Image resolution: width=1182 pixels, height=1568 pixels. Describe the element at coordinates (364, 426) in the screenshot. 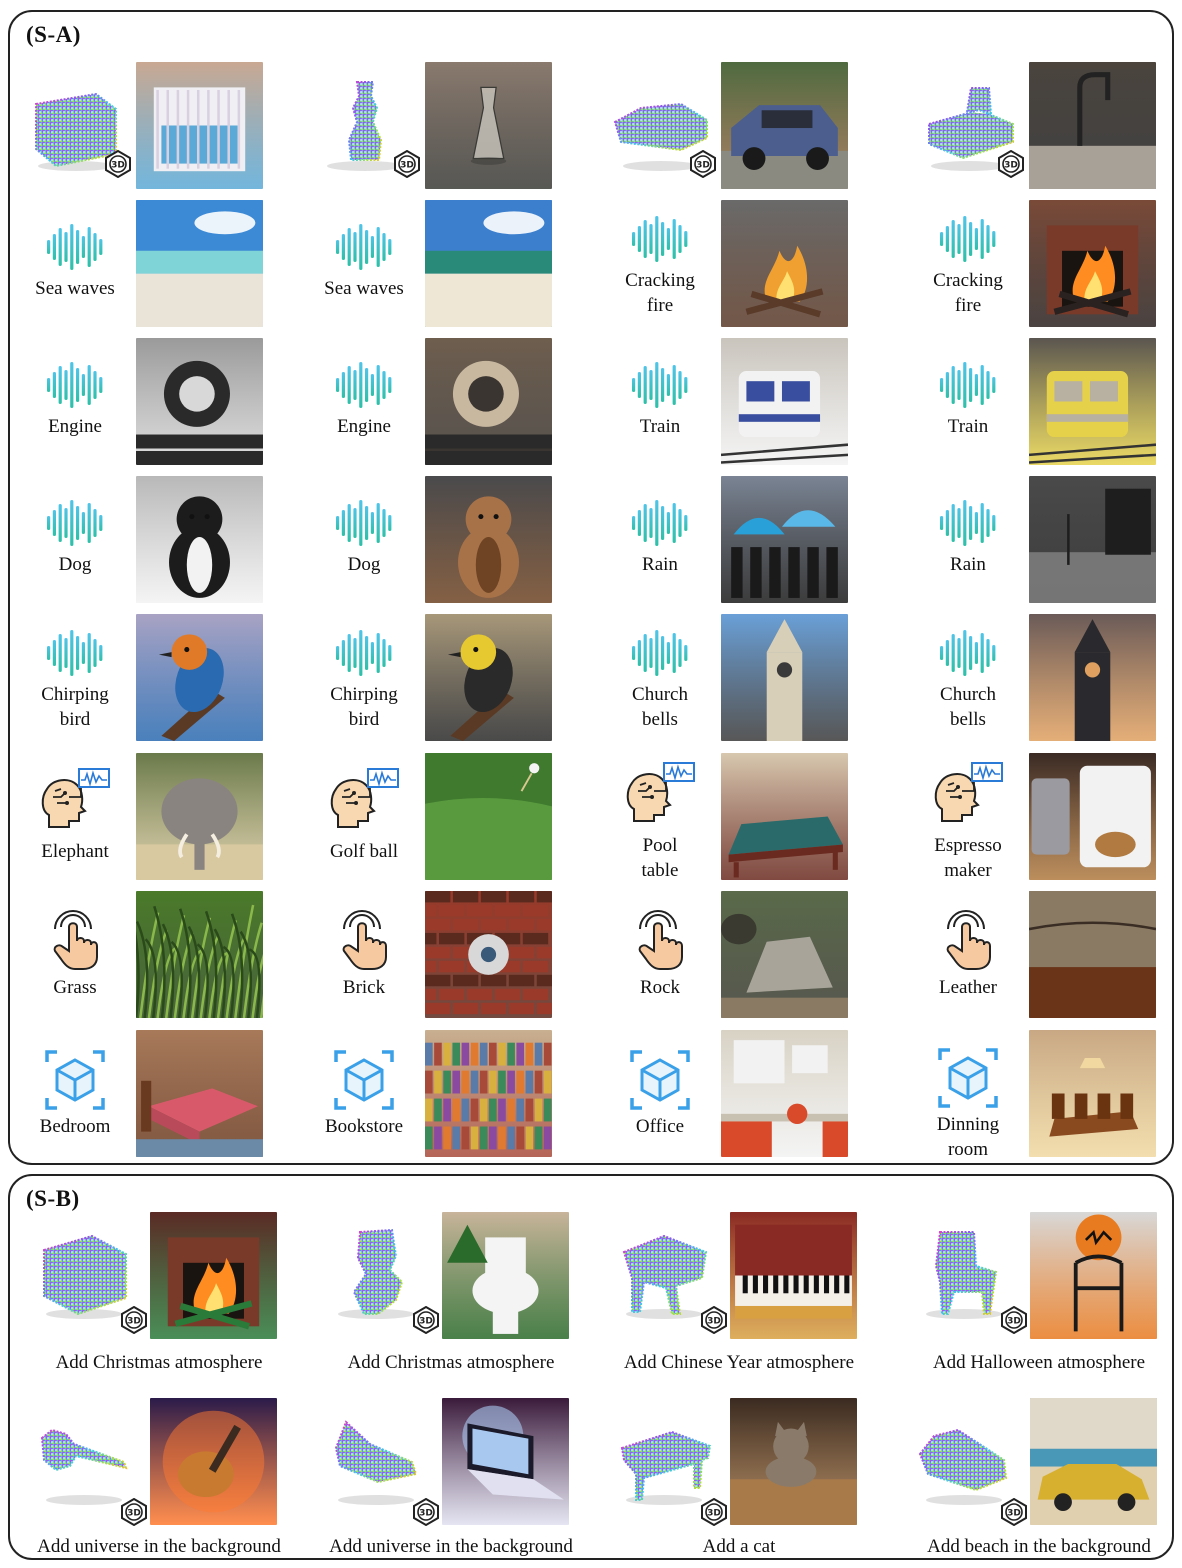

I see `condition-label: Engine` at that location.